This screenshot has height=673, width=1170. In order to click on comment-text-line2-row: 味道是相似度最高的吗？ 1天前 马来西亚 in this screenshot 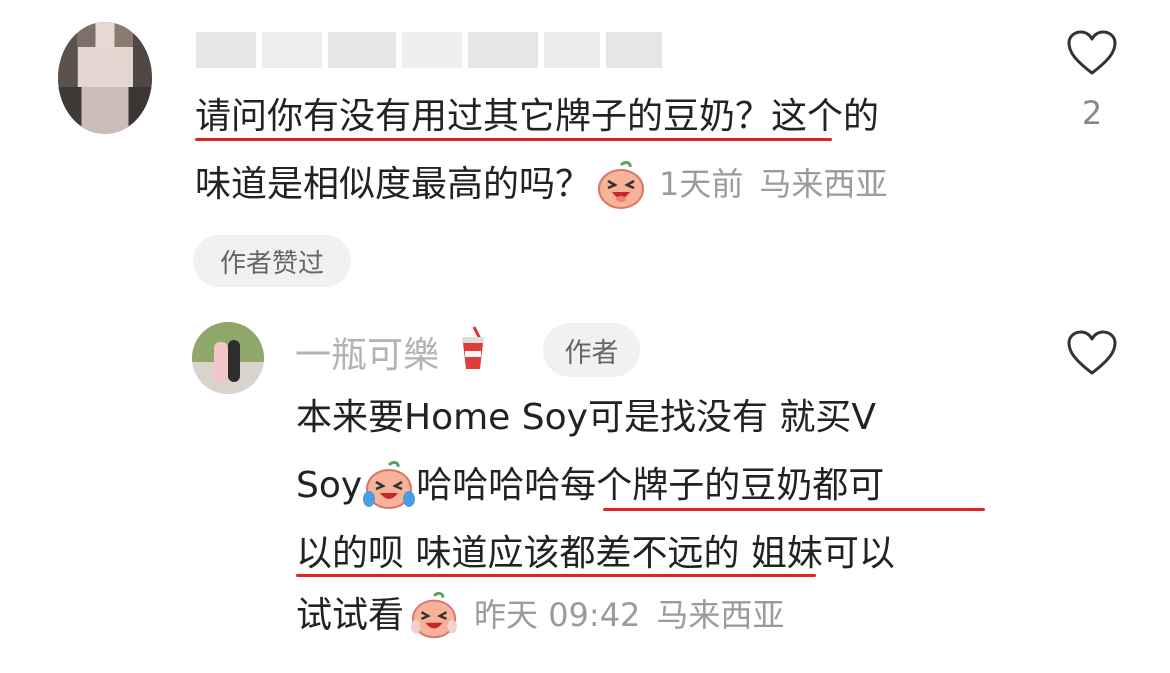, I will do `click(541, 184)`.